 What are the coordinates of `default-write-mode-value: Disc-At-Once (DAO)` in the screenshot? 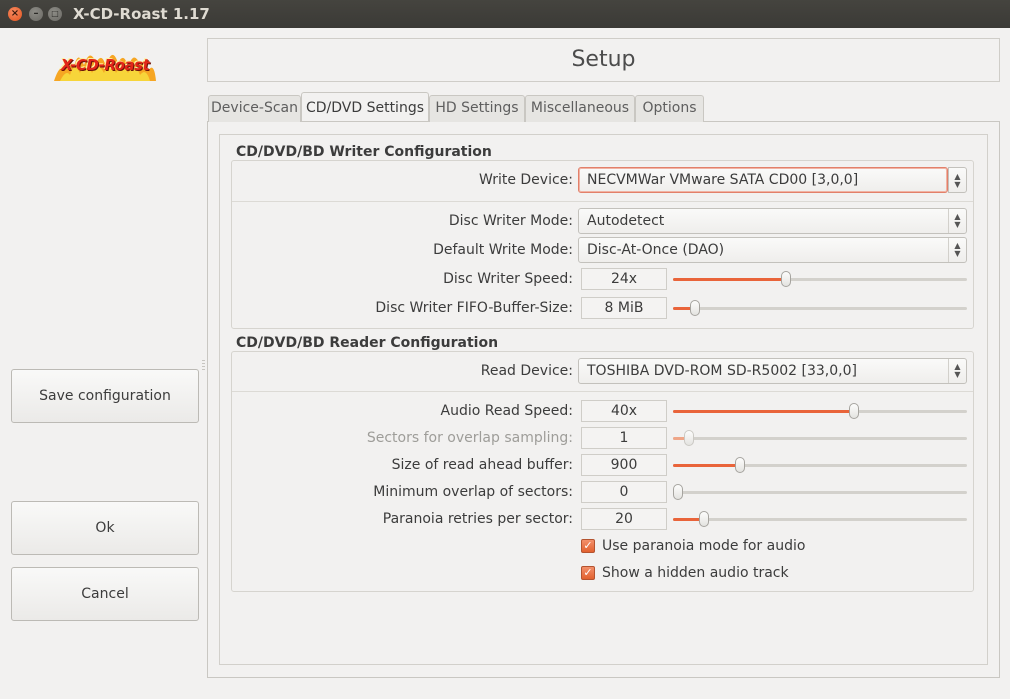 It's located at (656, 250).